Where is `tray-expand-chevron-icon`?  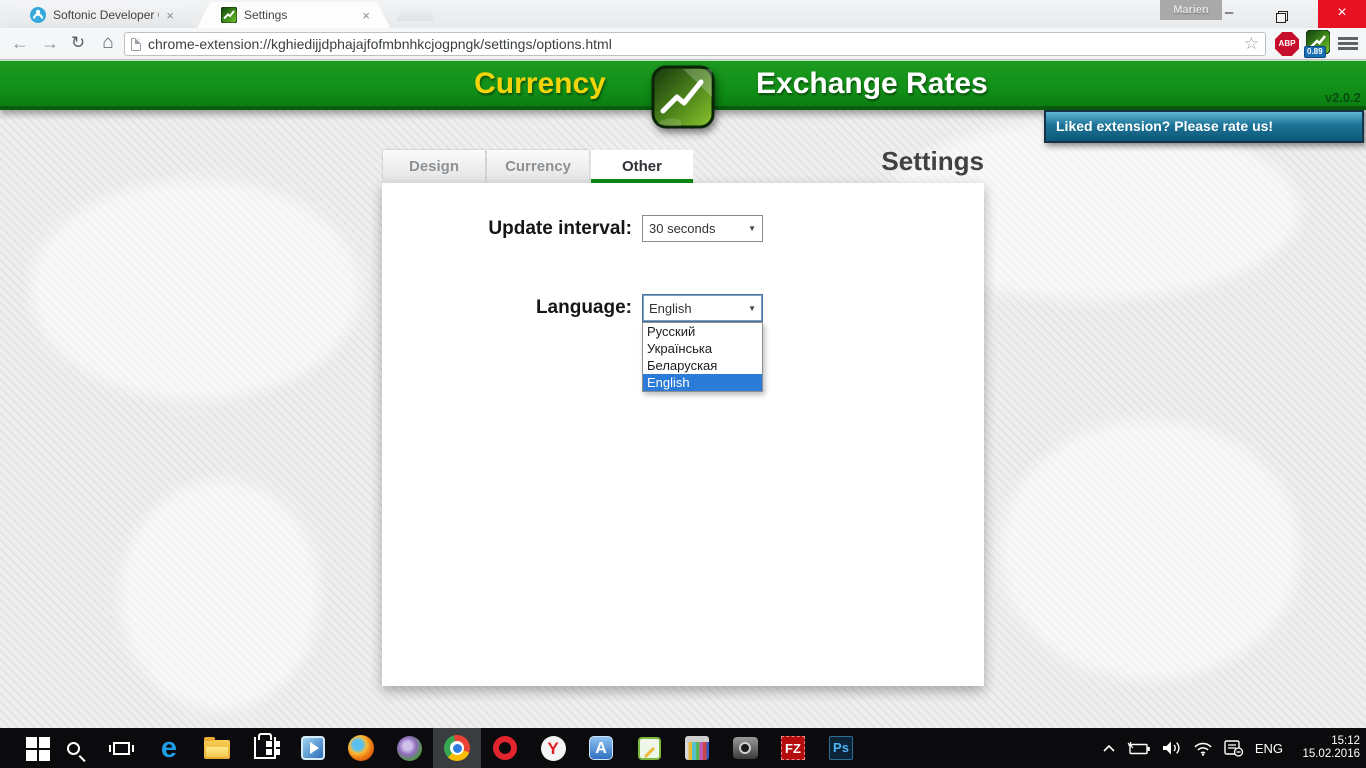
tray-expand-chevron-icon is located at coordinates (1109, 748).